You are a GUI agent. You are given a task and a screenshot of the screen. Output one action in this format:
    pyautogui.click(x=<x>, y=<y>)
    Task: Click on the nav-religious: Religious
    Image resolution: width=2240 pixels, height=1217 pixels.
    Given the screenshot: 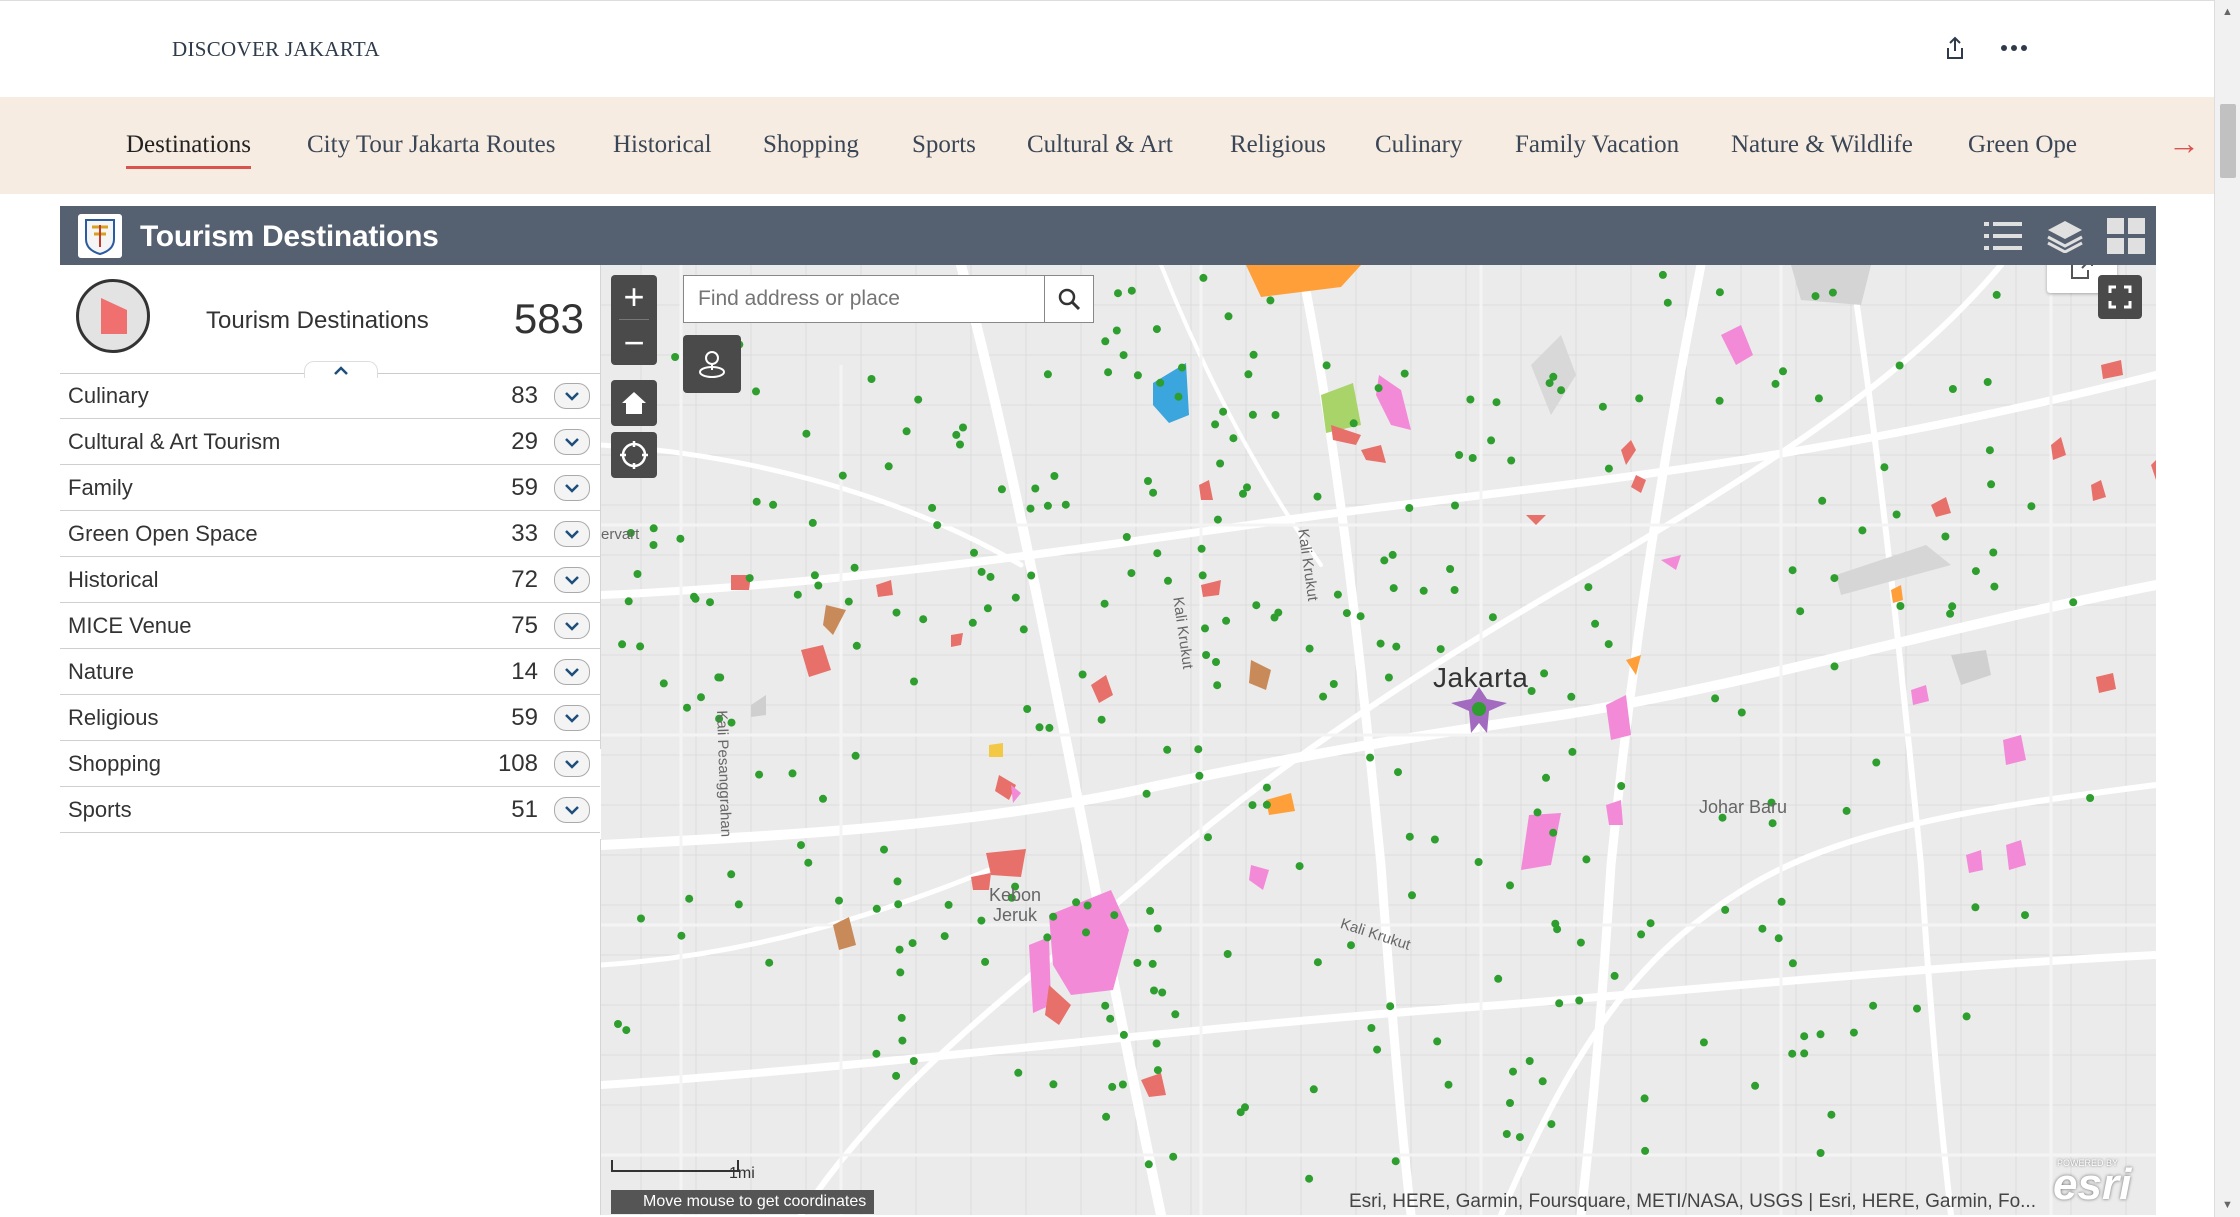 What is the action you would take?
    pyautogui.click(x=1278, y=145)
    